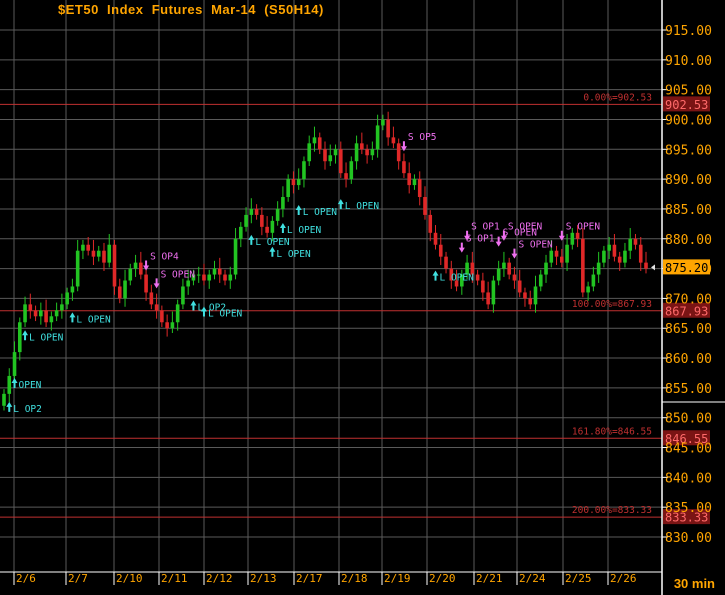 The height and width of the screenshot is (595, 725). Describe the element at coordinates (489, 578) in the screenshot. I see `time-axis-label: 2/21` at that location.